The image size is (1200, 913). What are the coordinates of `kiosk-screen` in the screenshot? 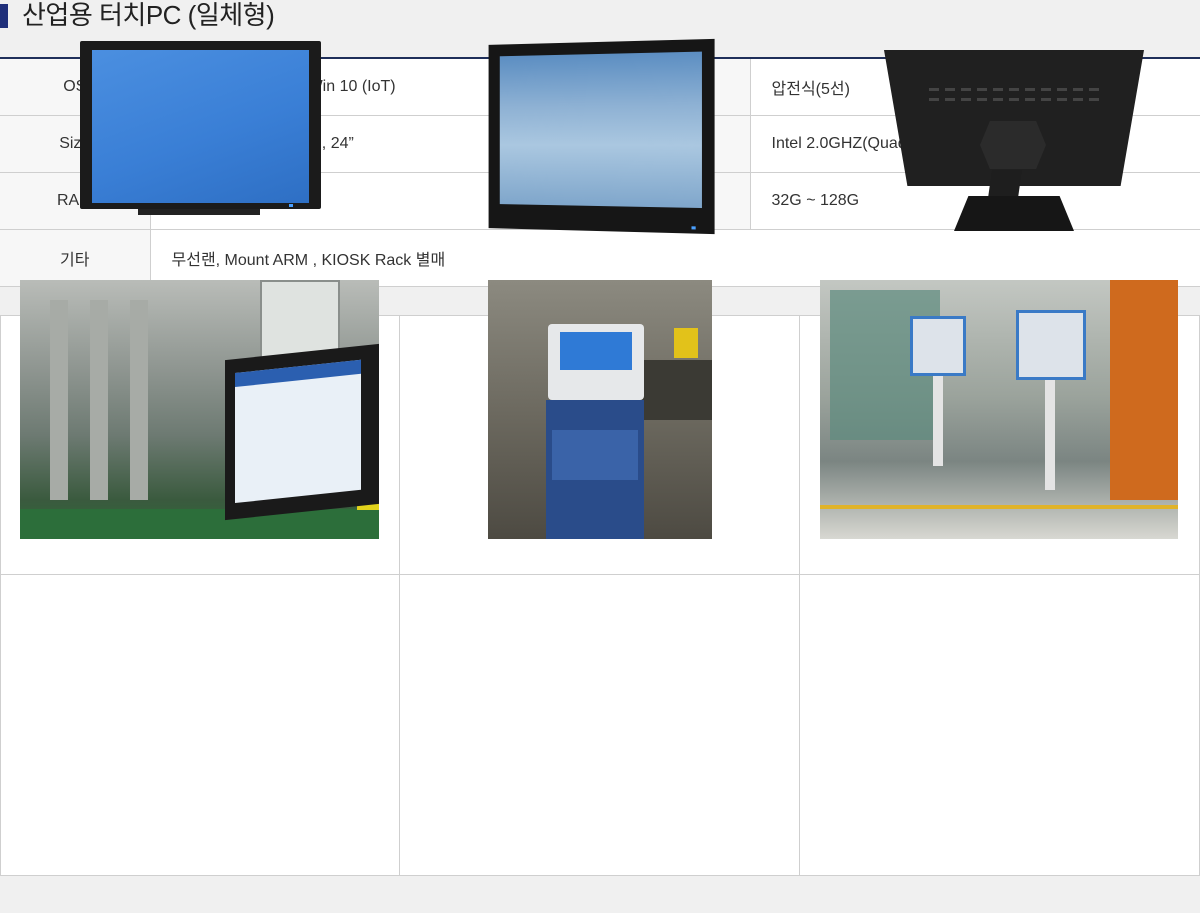 It's located at (596, 351).